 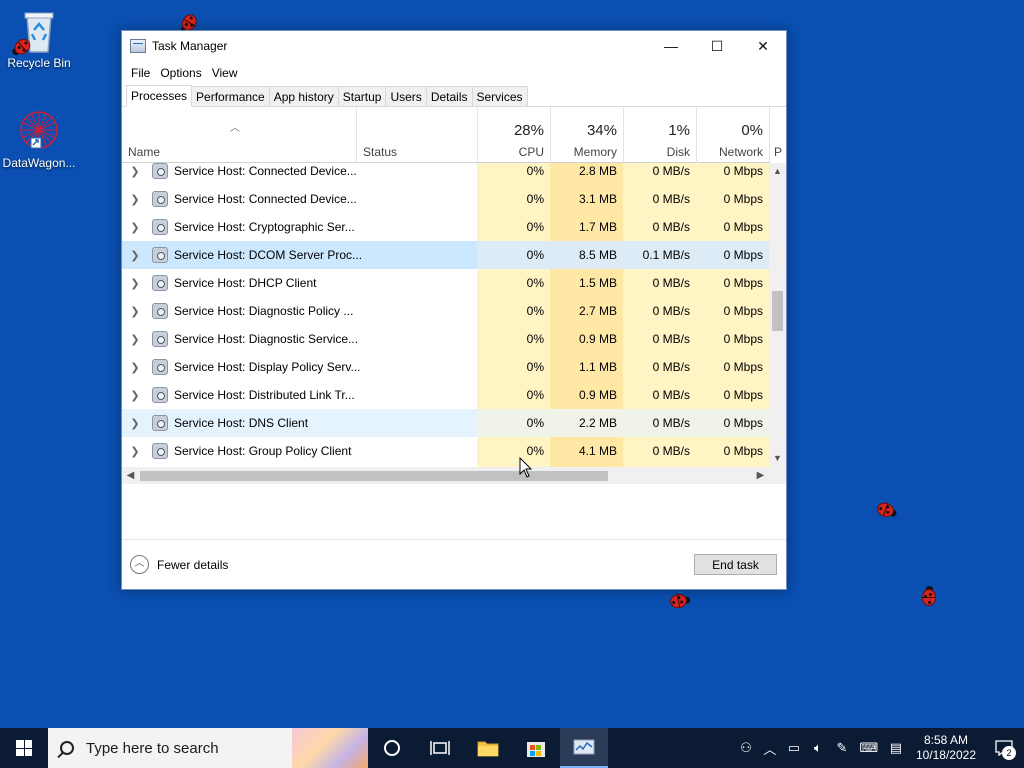 What do you see at coordinates (39, 130) in the screenshot?
I see `datawagon-icon` at bounding box center [39, 130].